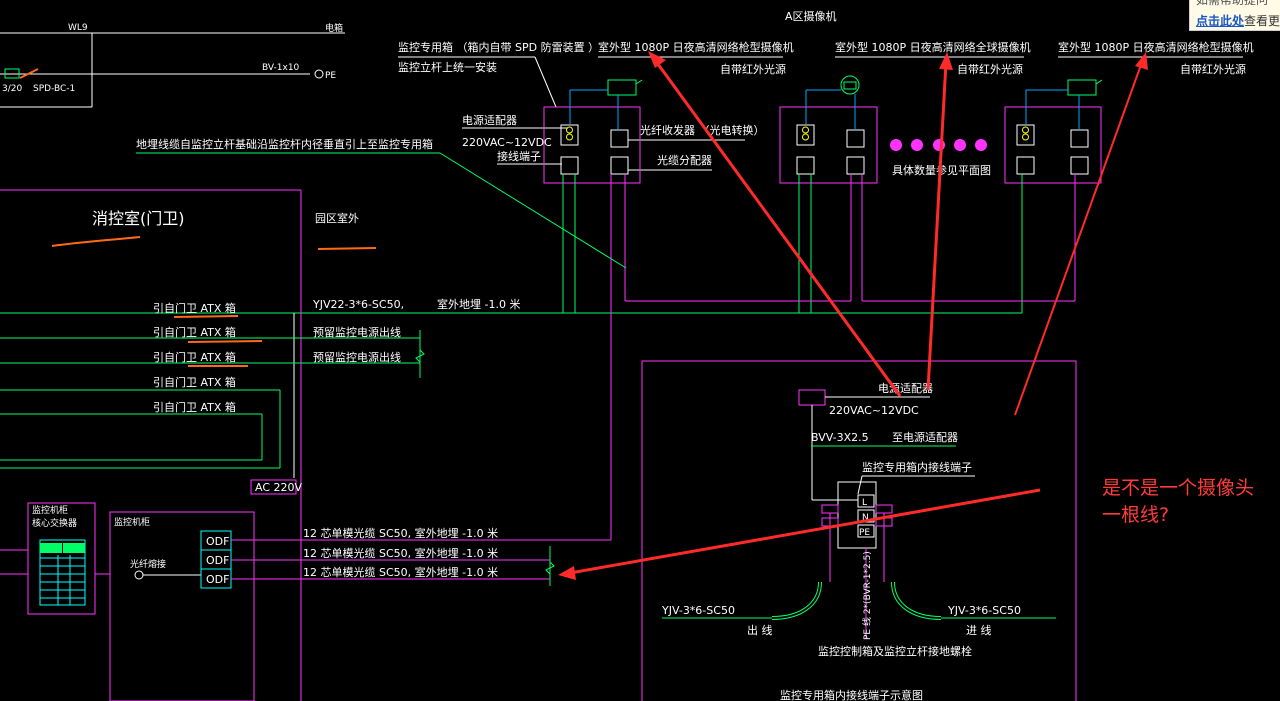  I want to click on feed-cable-1: YJV22-3*6-SC50,, so click(358, 304).